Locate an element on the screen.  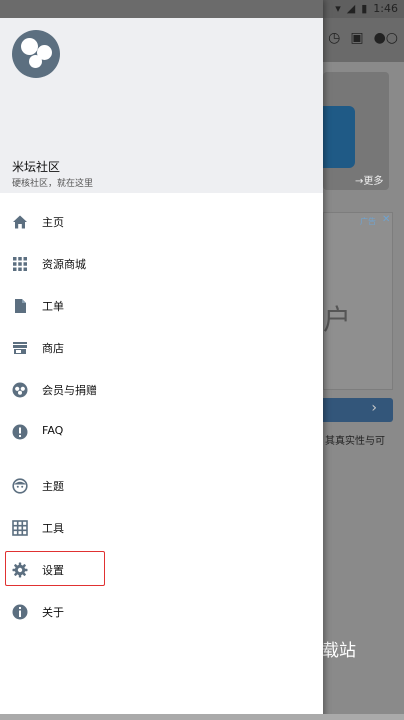
battery-icon: ▮ is located at coordinates (364, 8).